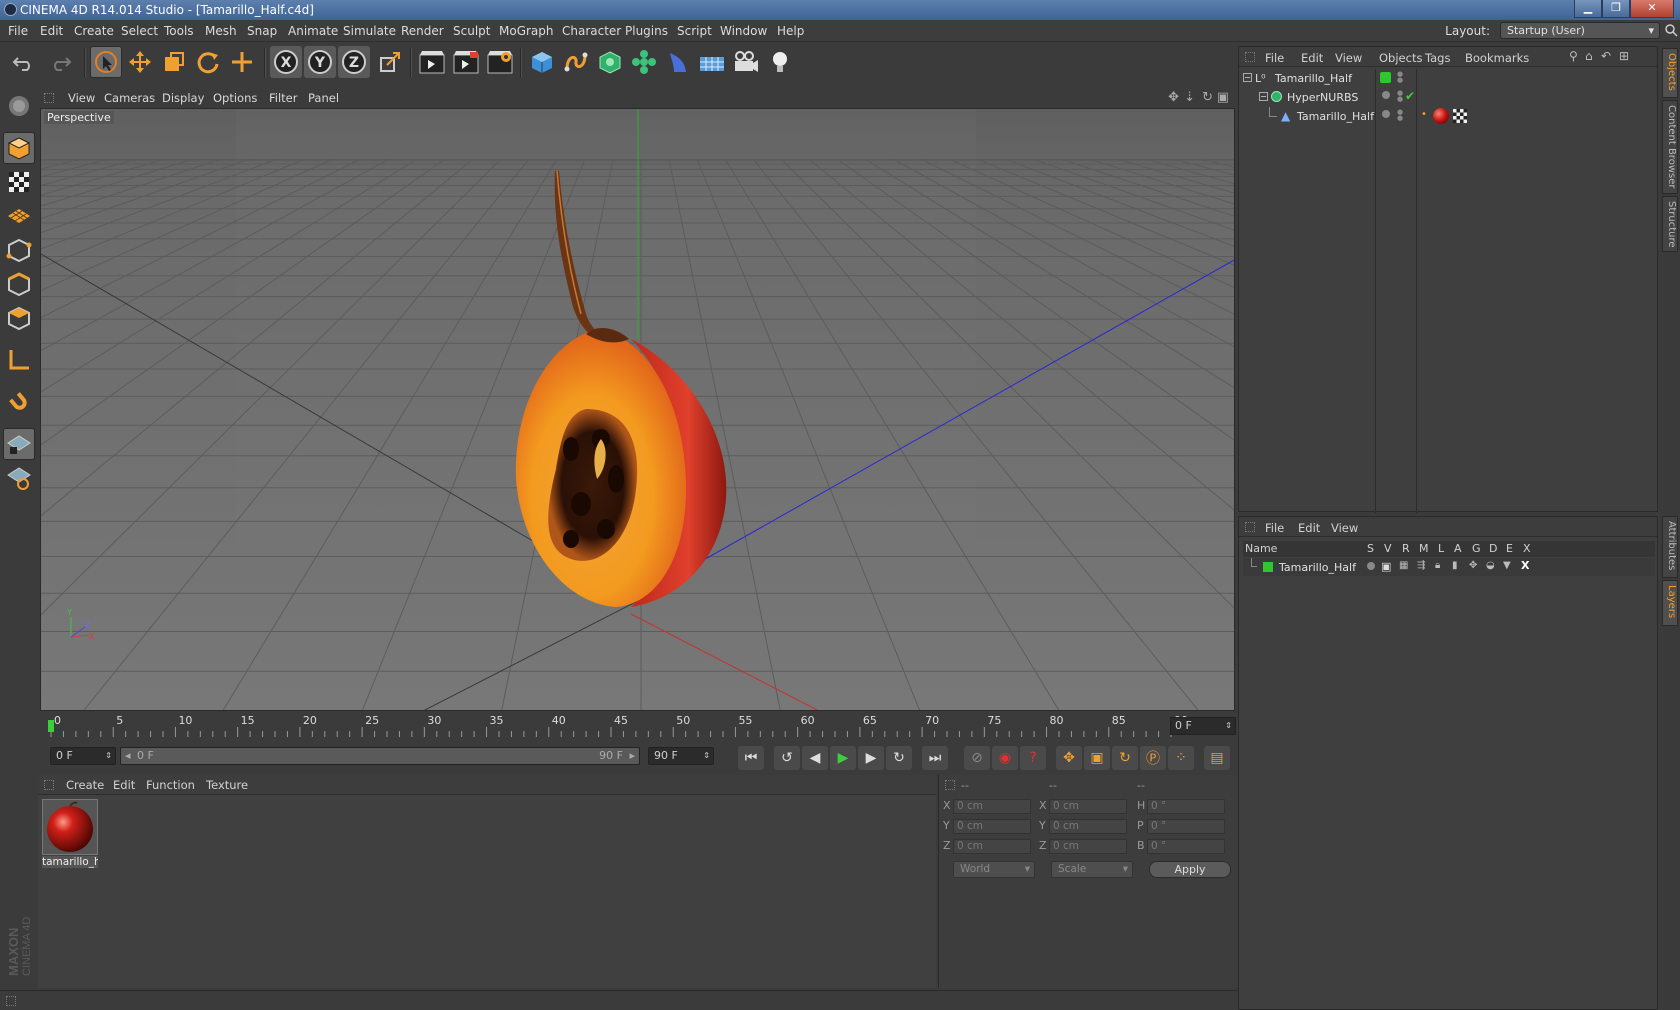  I want to click on object-menu-view: View, so click(1348, 58).